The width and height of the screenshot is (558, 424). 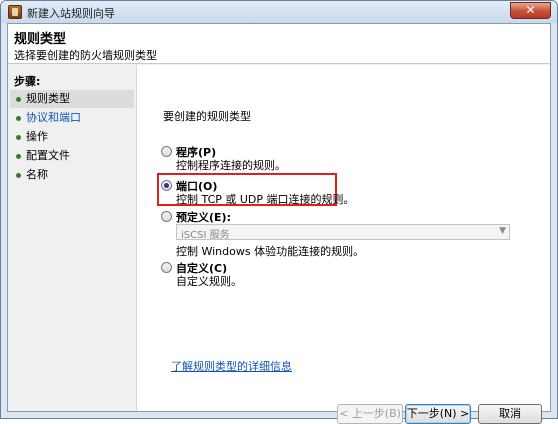 What do you see at coordinates (438, 414) in the screenshot?
I see `next-button: 下一步(N) >` at bounding box center [438, 414].